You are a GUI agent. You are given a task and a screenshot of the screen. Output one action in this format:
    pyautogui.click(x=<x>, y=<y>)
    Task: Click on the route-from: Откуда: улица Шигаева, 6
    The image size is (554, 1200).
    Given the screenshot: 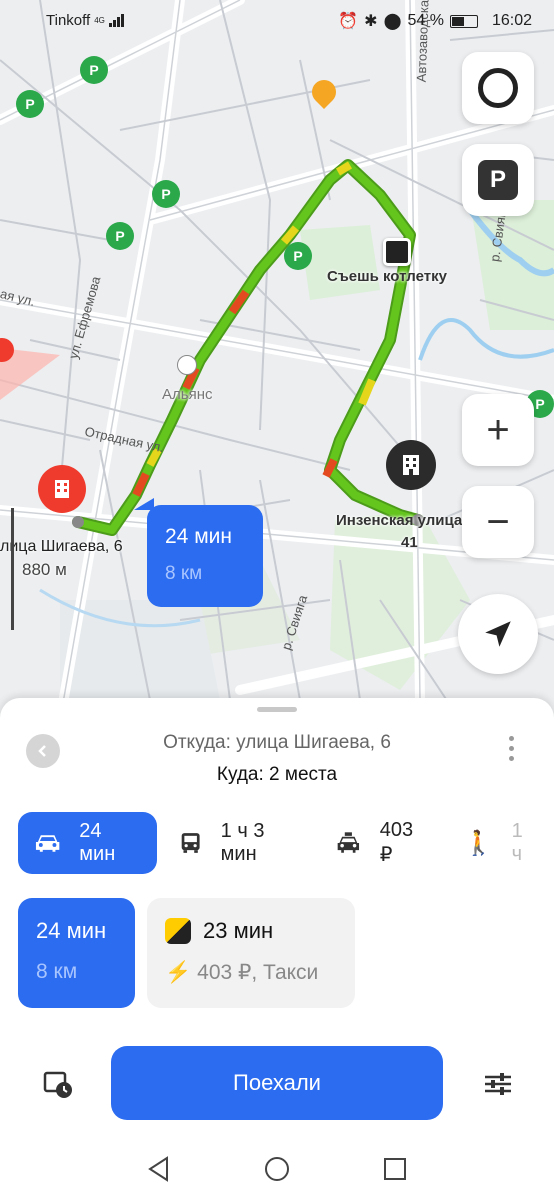 What is the action you would take?
    pyautogui.click(x=277, y=743)
    